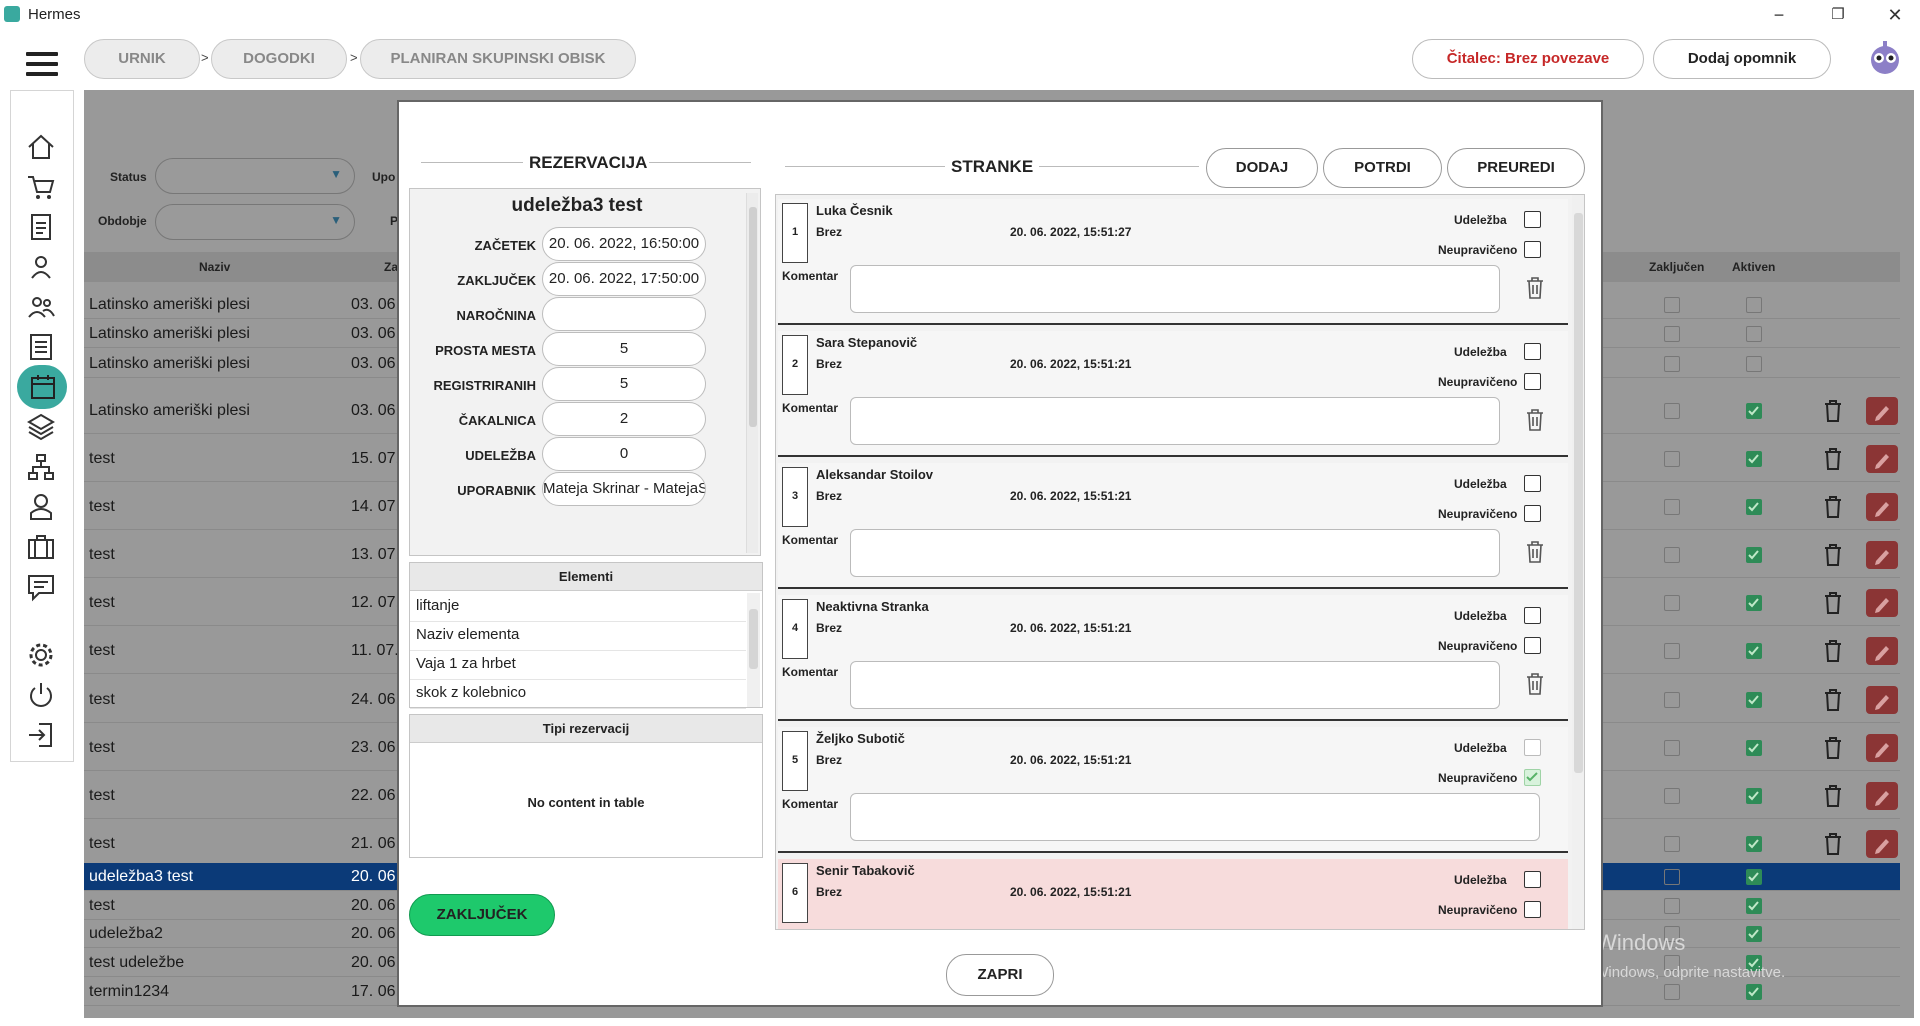  I want to click on sitemap-icon, so click(41, 467).